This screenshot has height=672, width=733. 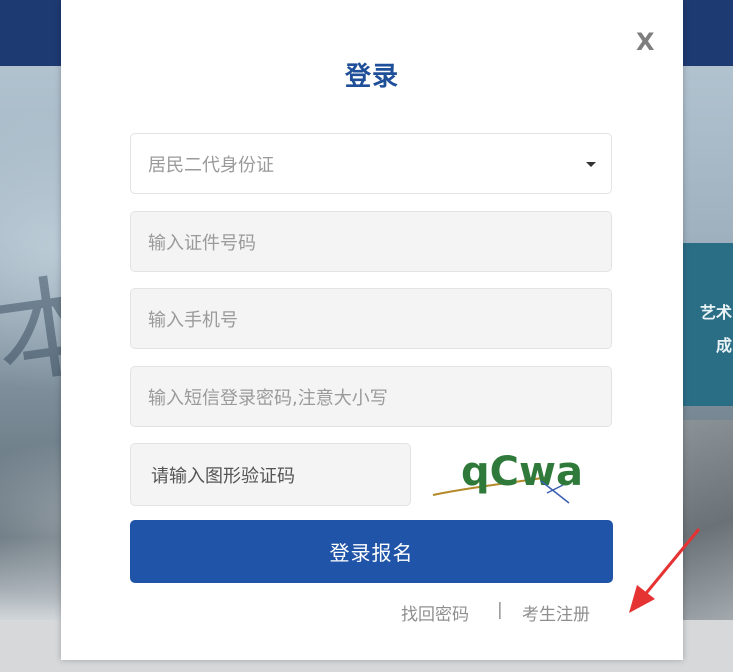 I want to click on login-submit-button: 登录报名, so click(x=371, y=551).